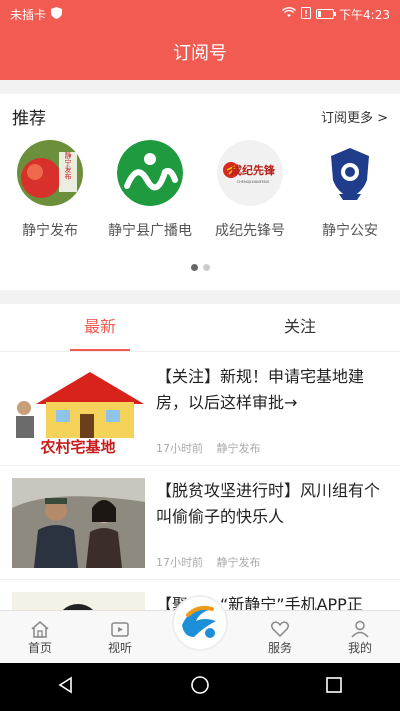 This screenshot has width=400, height=711. I want to click on recommend-item-label: 成纪先锋号, so click(250, 231).